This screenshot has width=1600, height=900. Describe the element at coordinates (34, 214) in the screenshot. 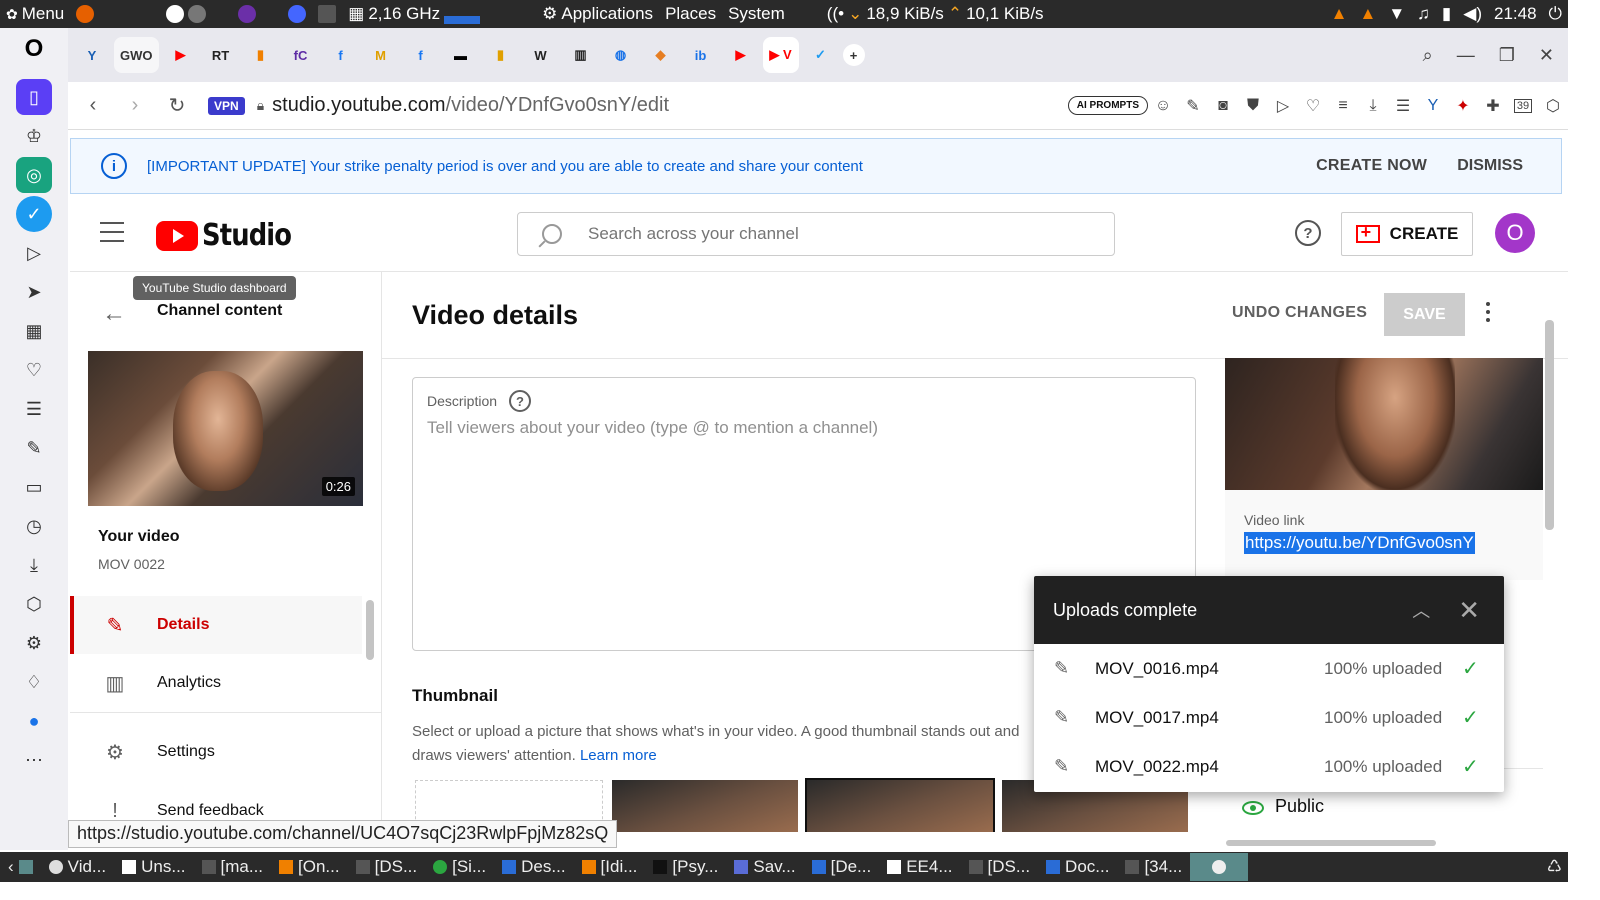

I see `twitter-icon: ✓` at that location.